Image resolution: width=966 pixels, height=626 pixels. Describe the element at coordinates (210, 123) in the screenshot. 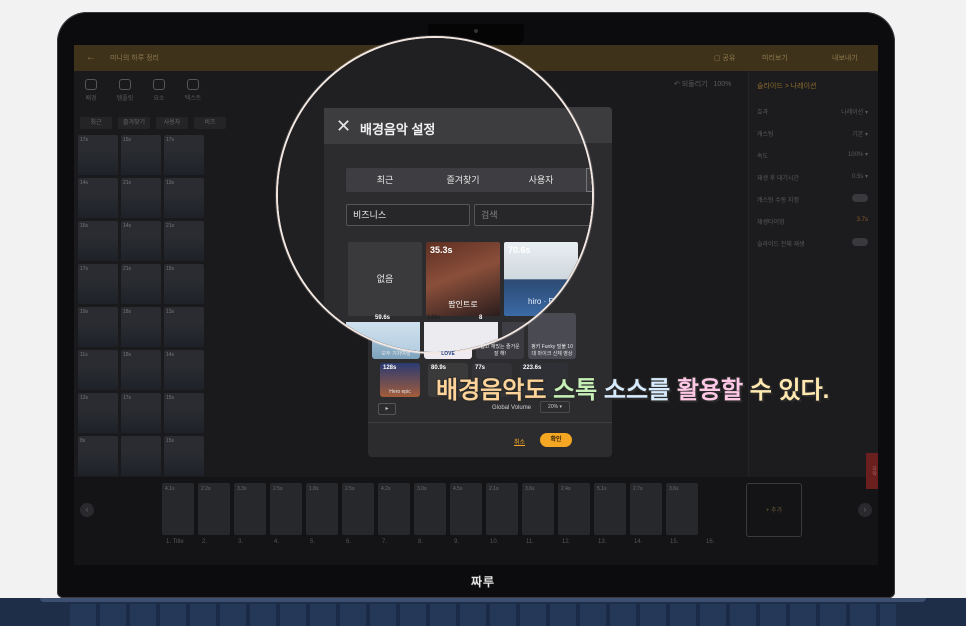

I see `left-tab: 비즈` at that location.